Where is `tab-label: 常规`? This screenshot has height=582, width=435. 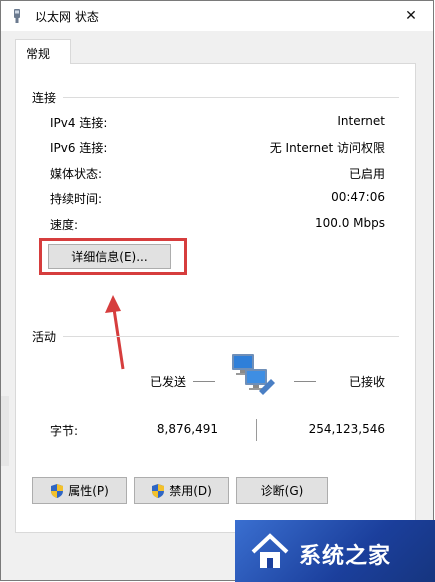
tab-label: 常规 is located at coordinates (38, 54).